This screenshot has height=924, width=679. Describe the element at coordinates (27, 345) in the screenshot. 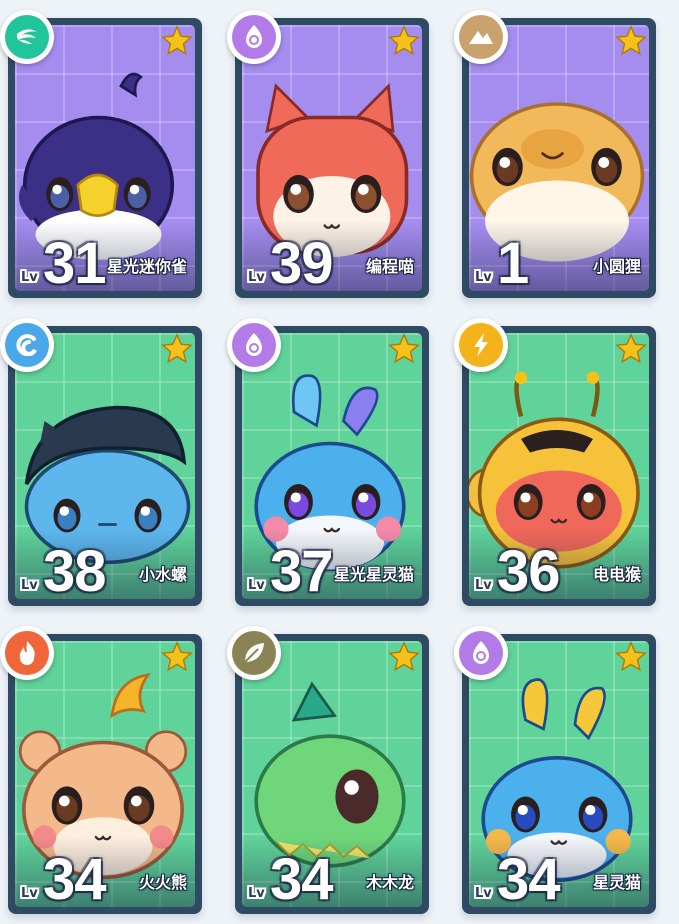

I see `water-element-icon` at that location.